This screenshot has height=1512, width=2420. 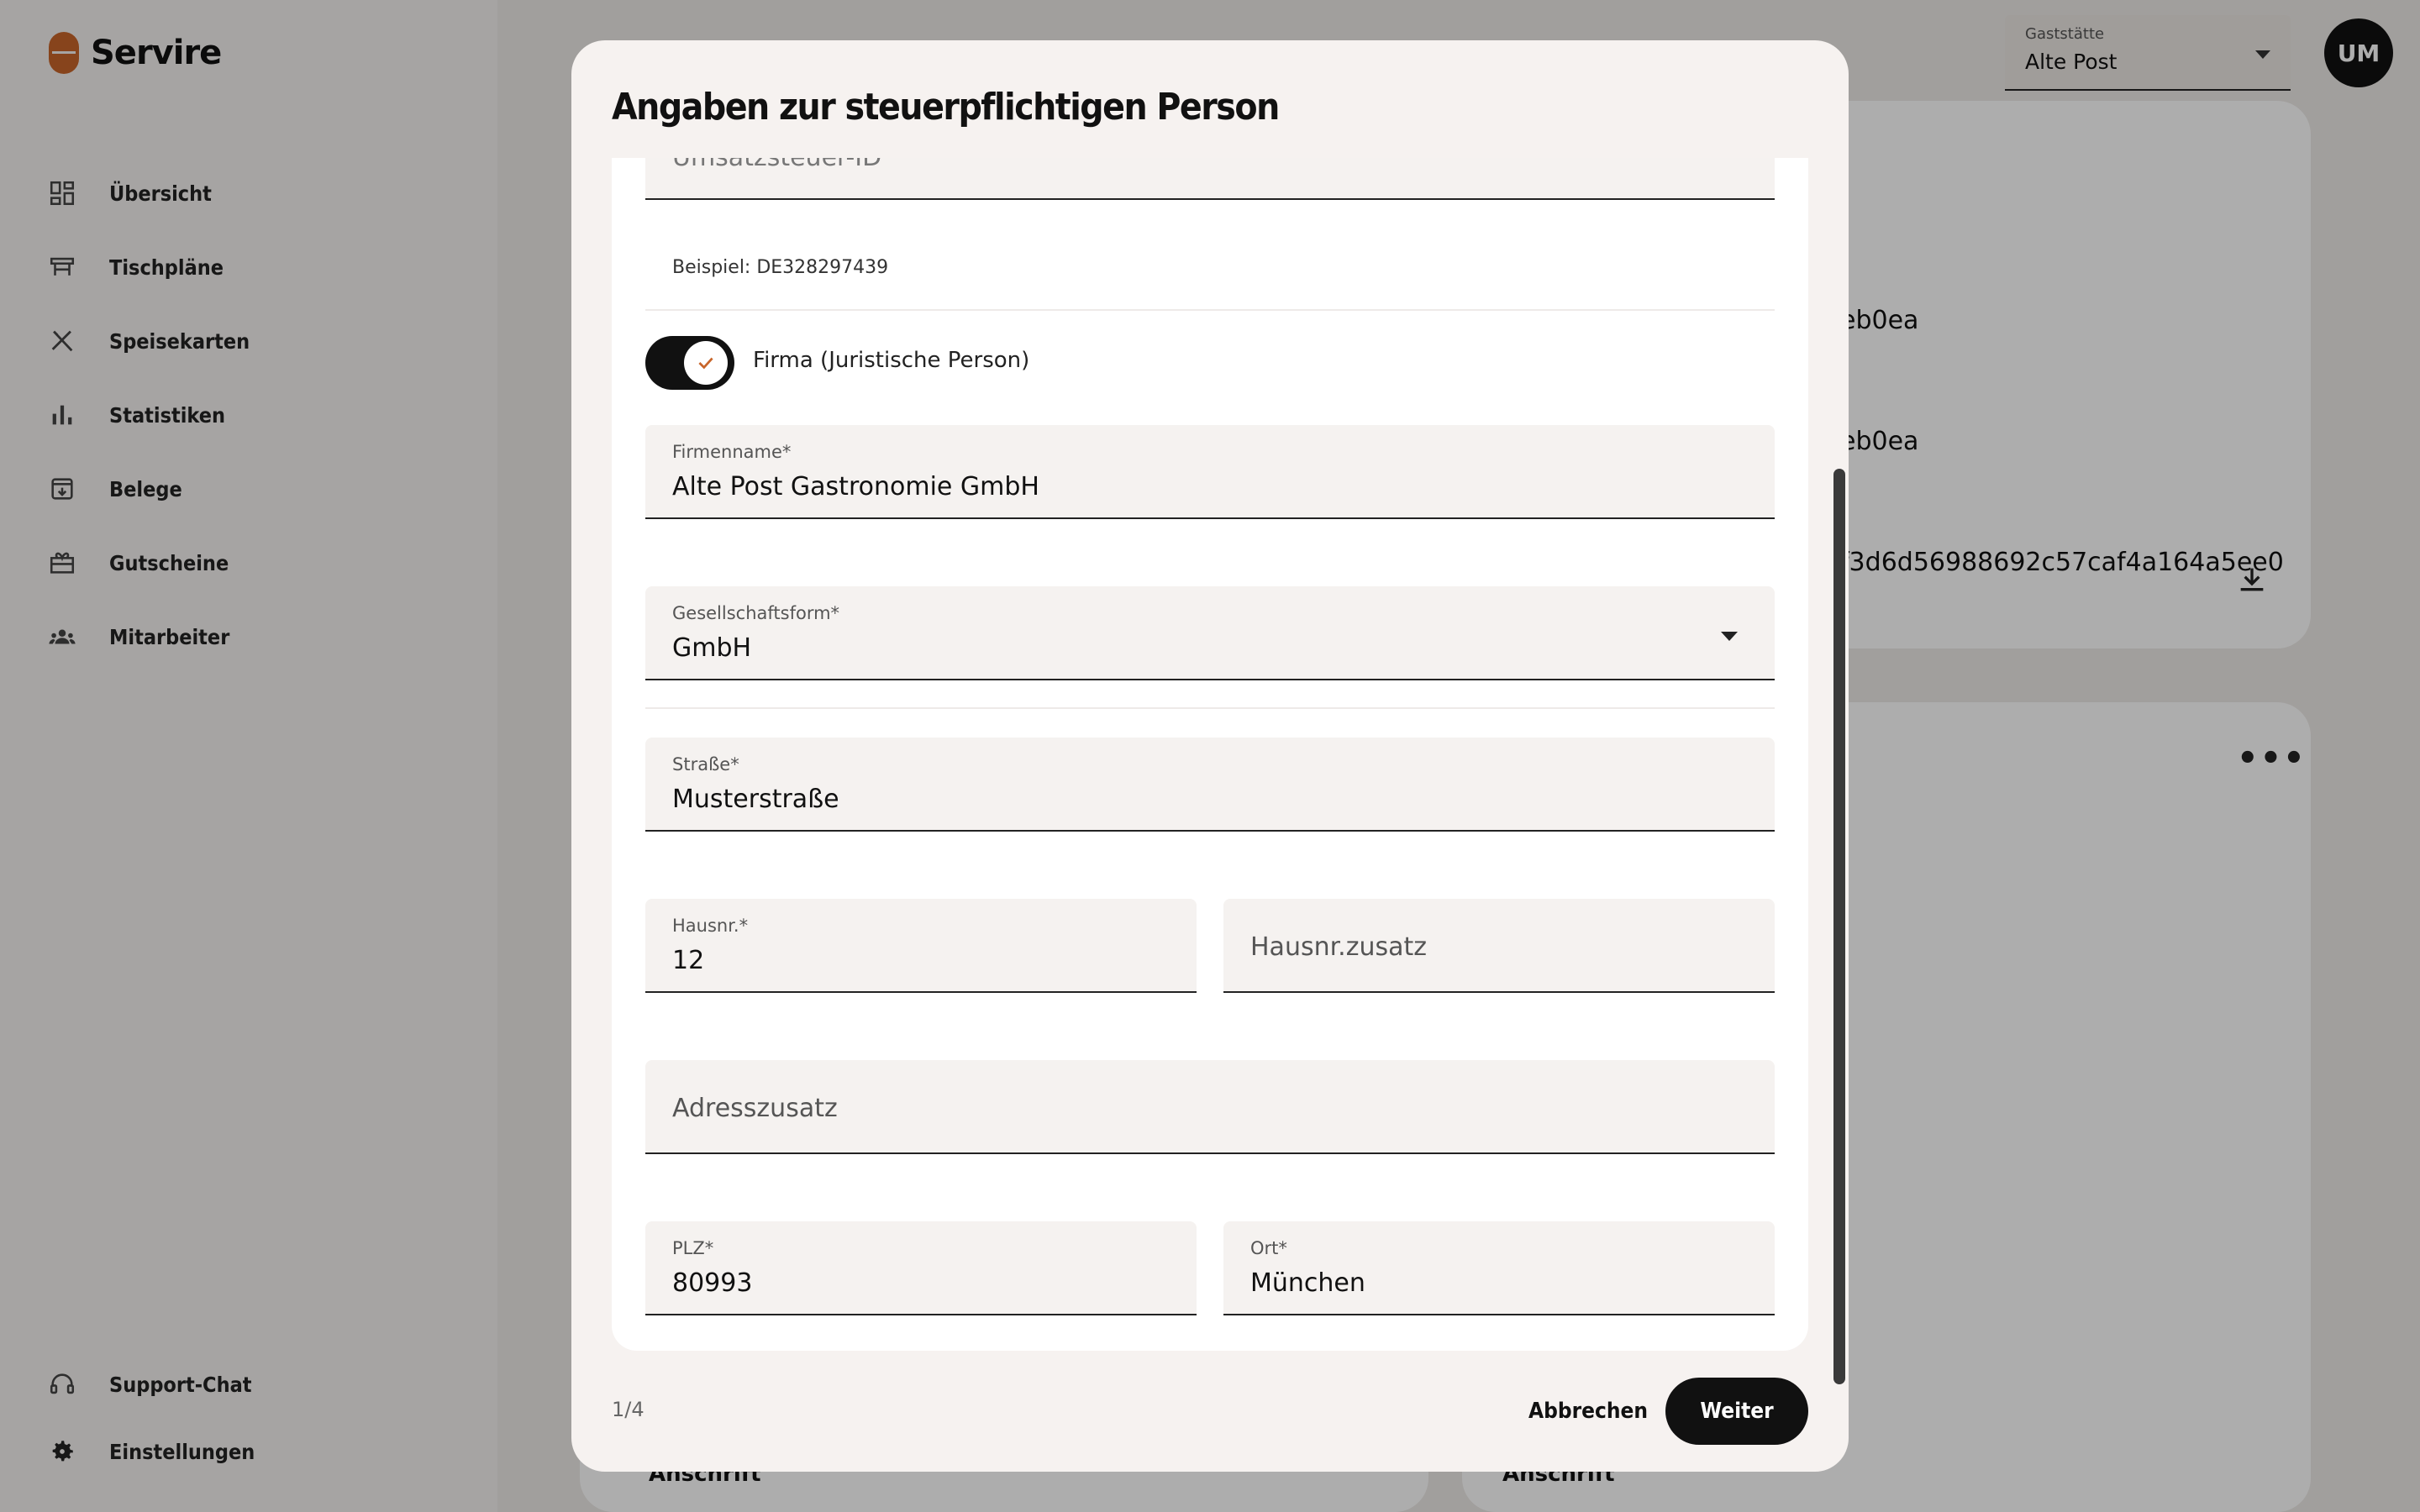 What do you see at coordinates (712, 648) in the screenshot?
I see `legal-form-value: GmbH` at bounding box center [712, 648].